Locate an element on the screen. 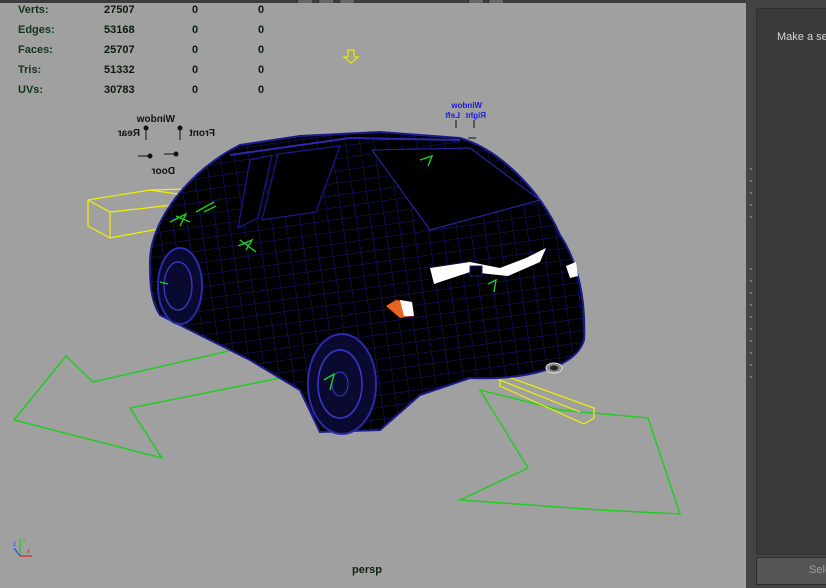  rig-label-group-left: Window Rear Front Door is located at coordinates (166, 145).